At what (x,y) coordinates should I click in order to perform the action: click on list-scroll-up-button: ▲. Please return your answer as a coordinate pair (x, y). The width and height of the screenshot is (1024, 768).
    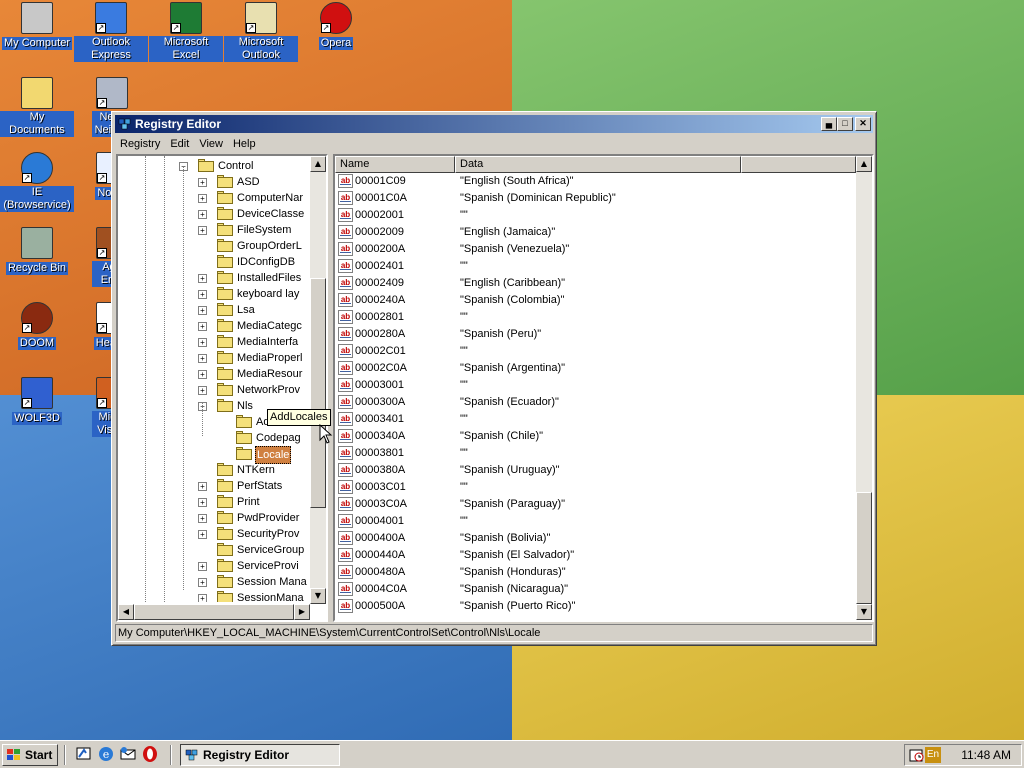
    Looking at the image, I should click on (864, 164).